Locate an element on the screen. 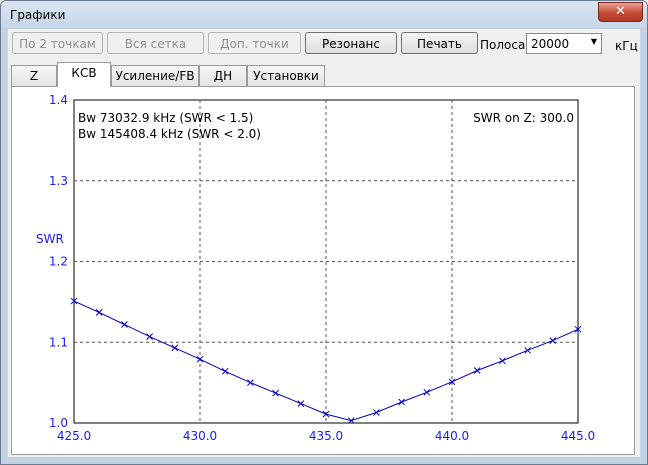 Image resolution: width=648 pixels, height=465 pixels. x-tick-label: 440.0 is located at coordinates (452, 436).